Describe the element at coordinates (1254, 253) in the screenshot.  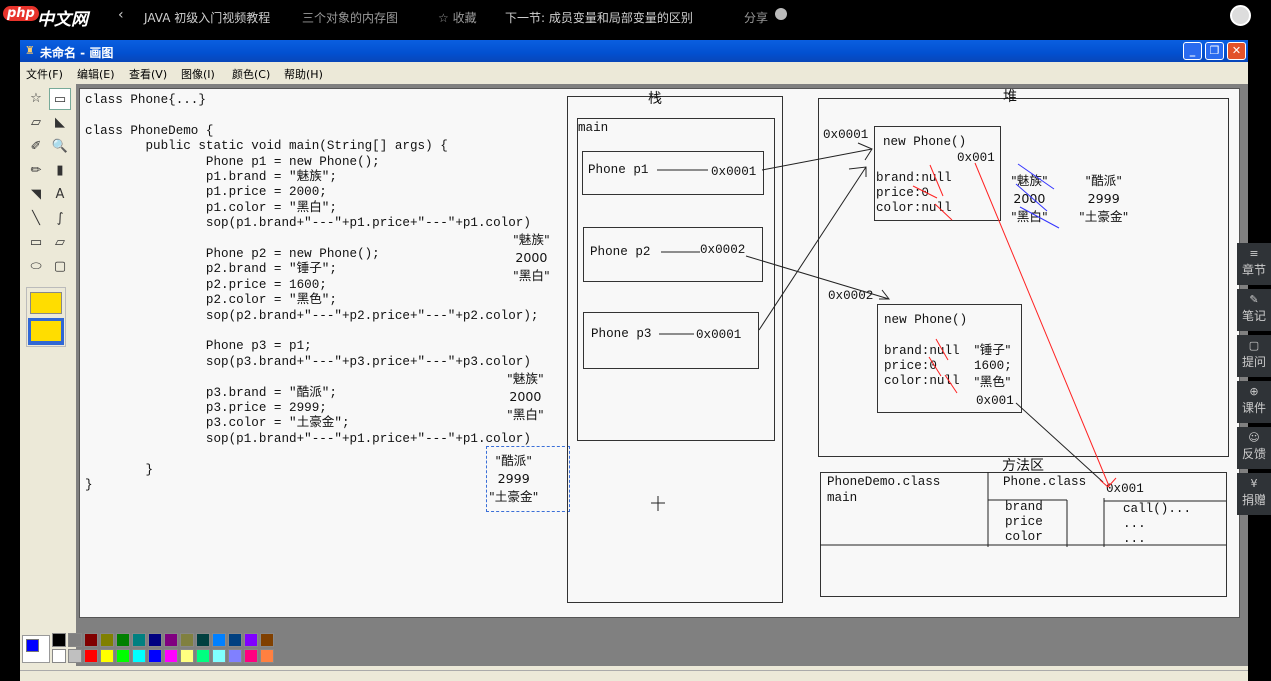
I see `sidebar-icon: ≡` at that location.